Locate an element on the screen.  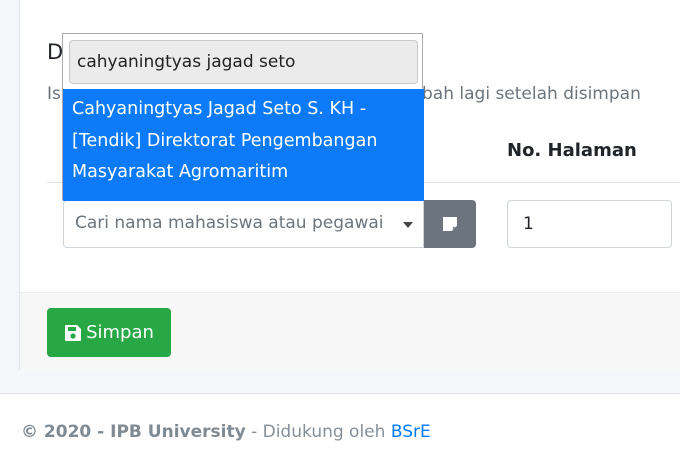
section-heading: D is located at coordinates (55, 52).